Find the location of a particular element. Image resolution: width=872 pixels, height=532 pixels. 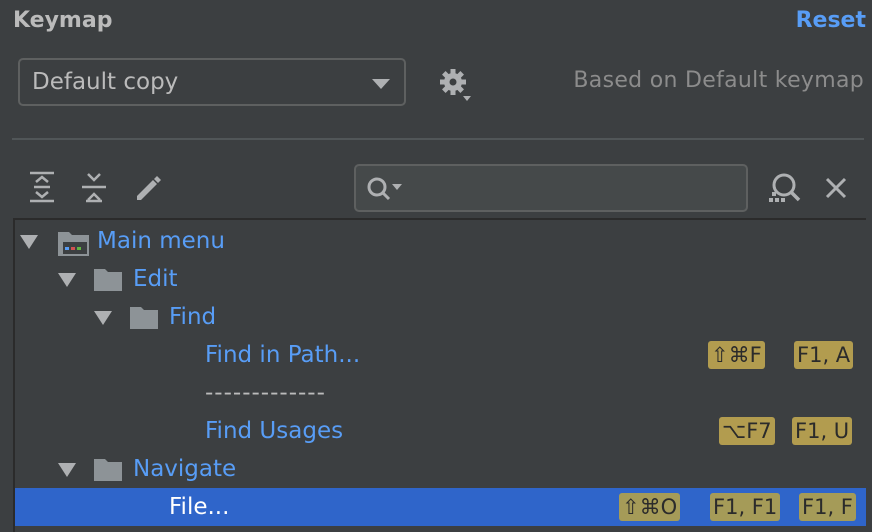

find-by-shortcut-icon is located at coordinates (784, 188).